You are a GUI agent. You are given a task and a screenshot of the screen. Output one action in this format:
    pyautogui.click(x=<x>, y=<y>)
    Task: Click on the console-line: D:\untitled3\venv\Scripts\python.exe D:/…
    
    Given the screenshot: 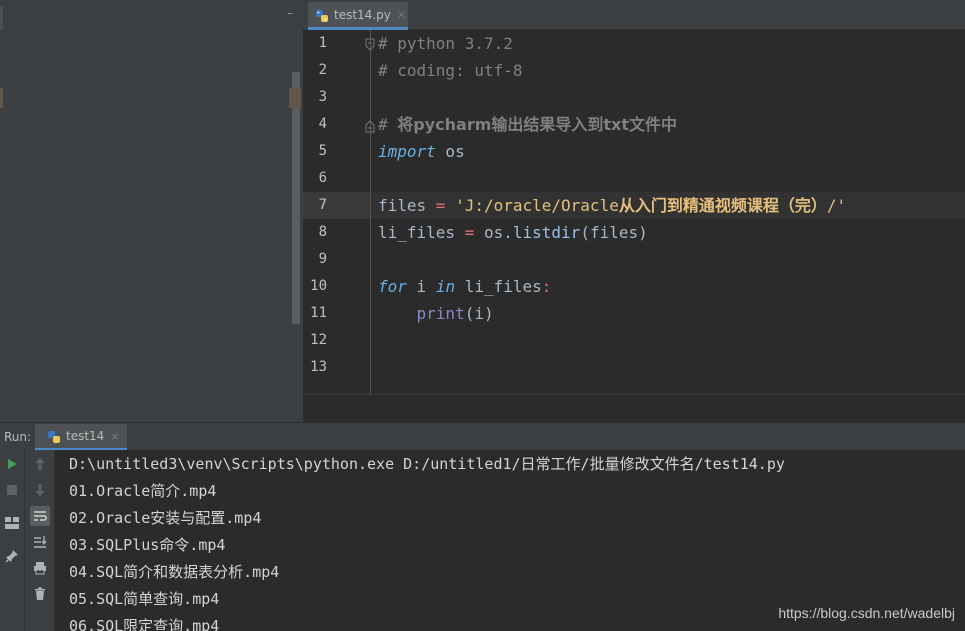 What is the action you would take?
    pyautogui.click(x=427, y=464)
    